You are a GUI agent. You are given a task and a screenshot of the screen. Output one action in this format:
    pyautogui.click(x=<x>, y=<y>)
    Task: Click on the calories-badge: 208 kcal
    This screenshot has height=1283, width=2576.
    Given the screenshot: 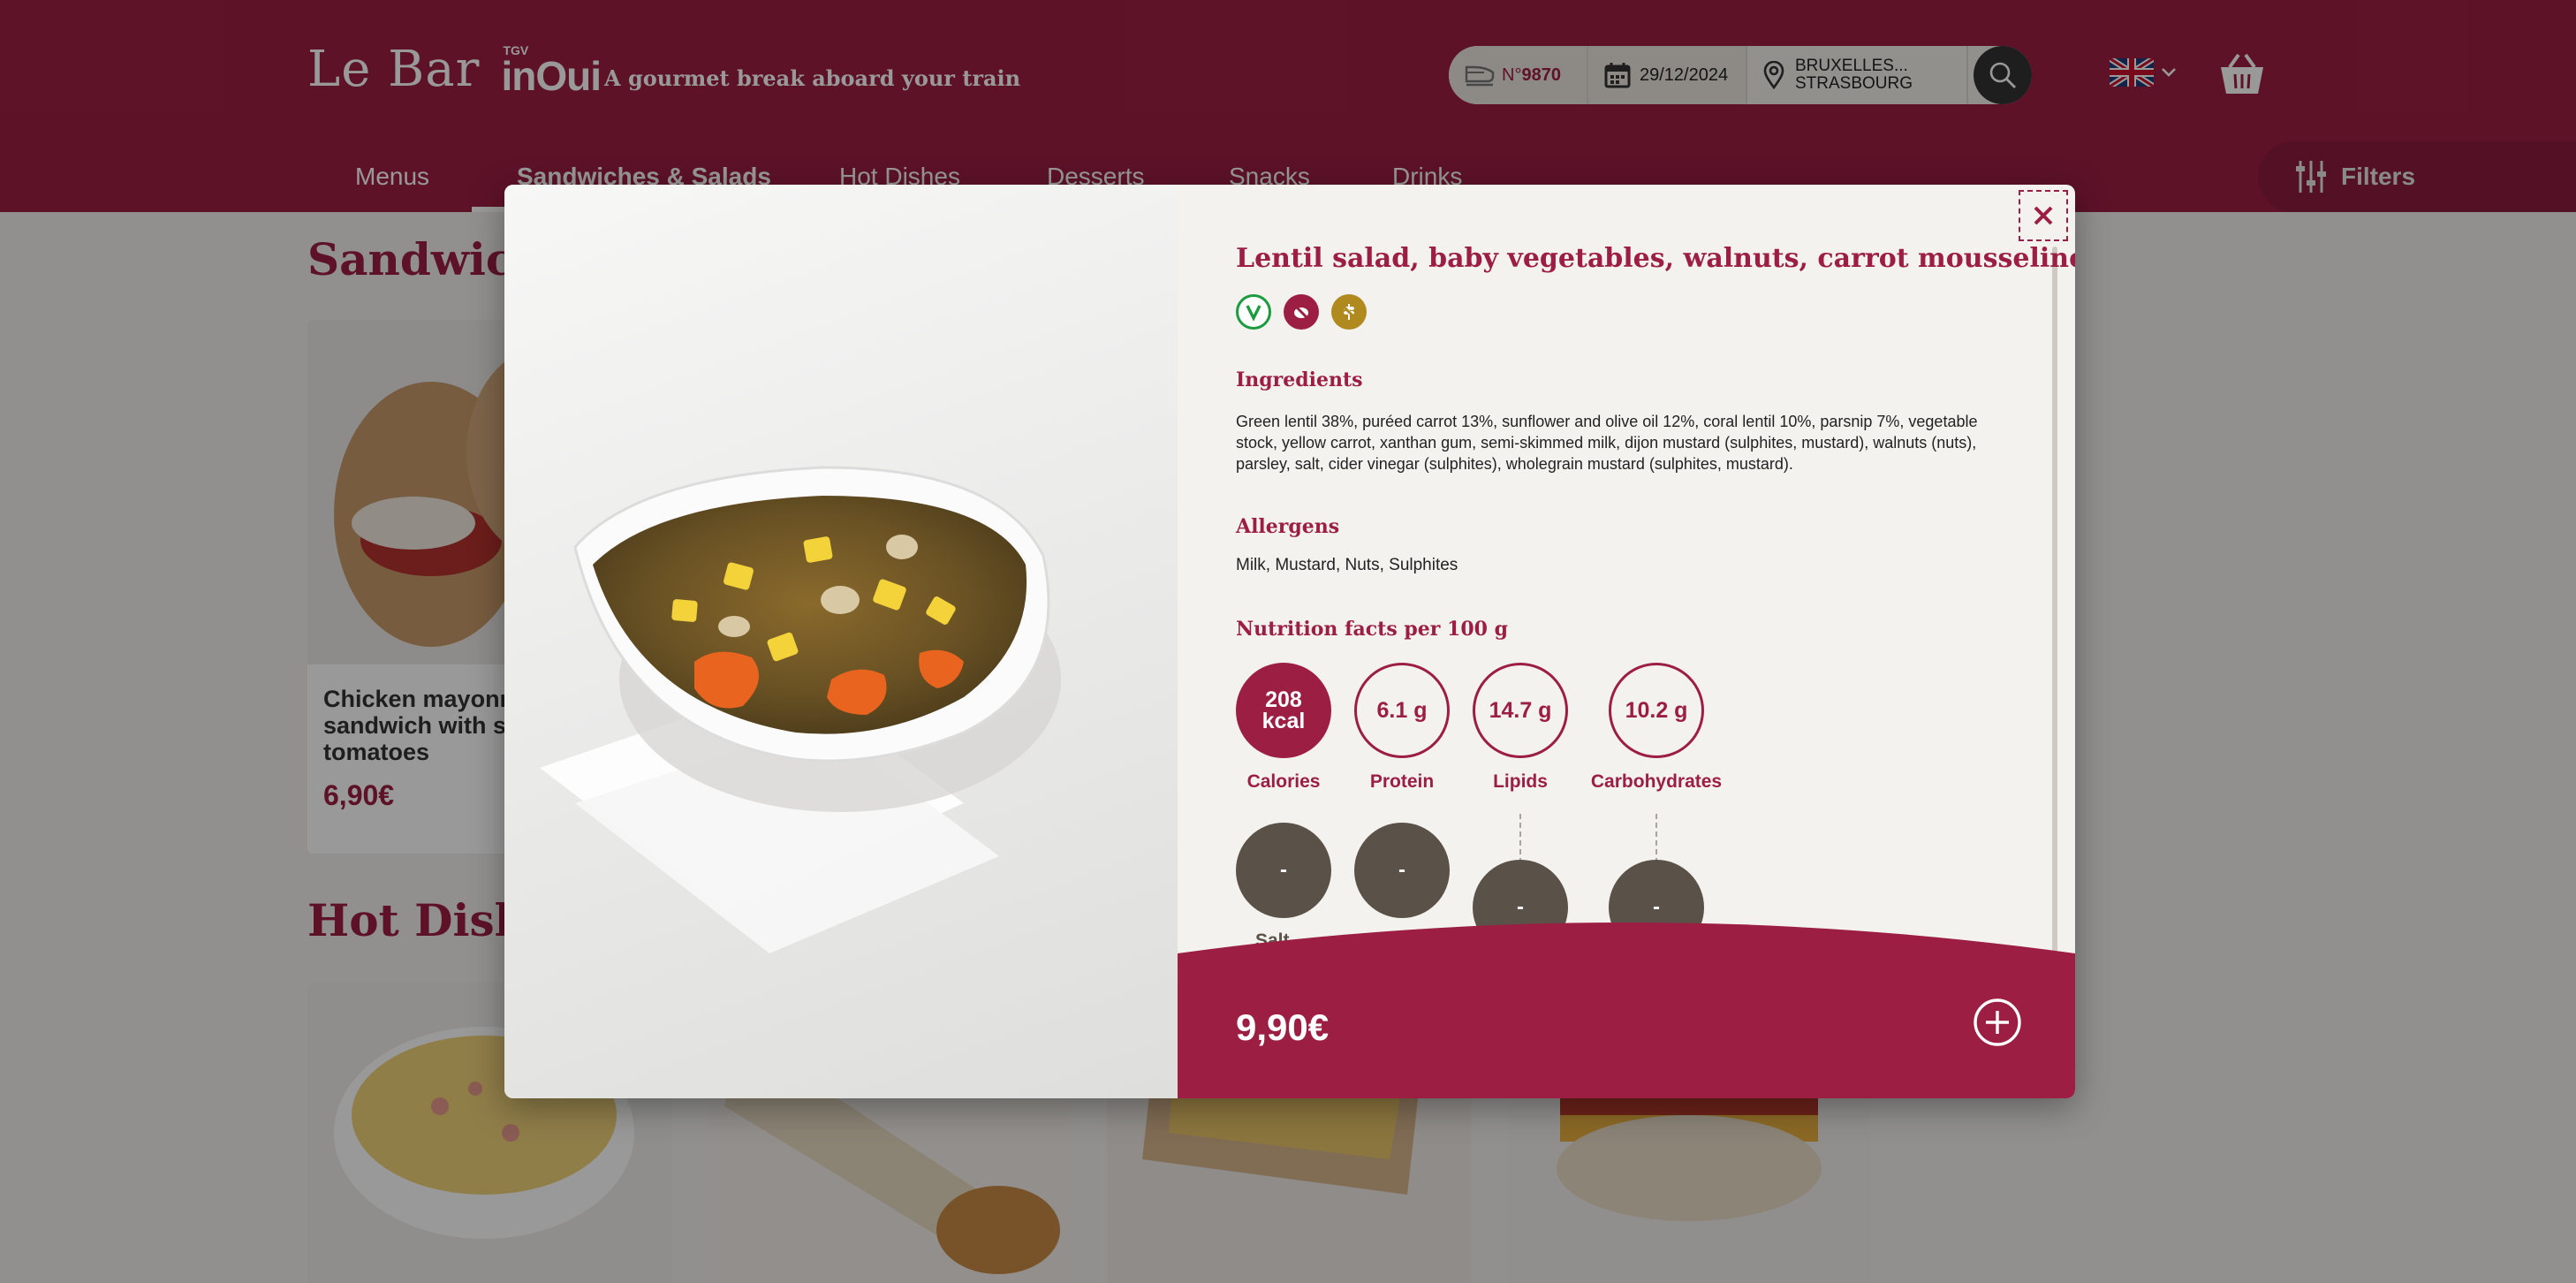 What is the action you would take?
    pyautogui.click(x=1284, y=710)
    